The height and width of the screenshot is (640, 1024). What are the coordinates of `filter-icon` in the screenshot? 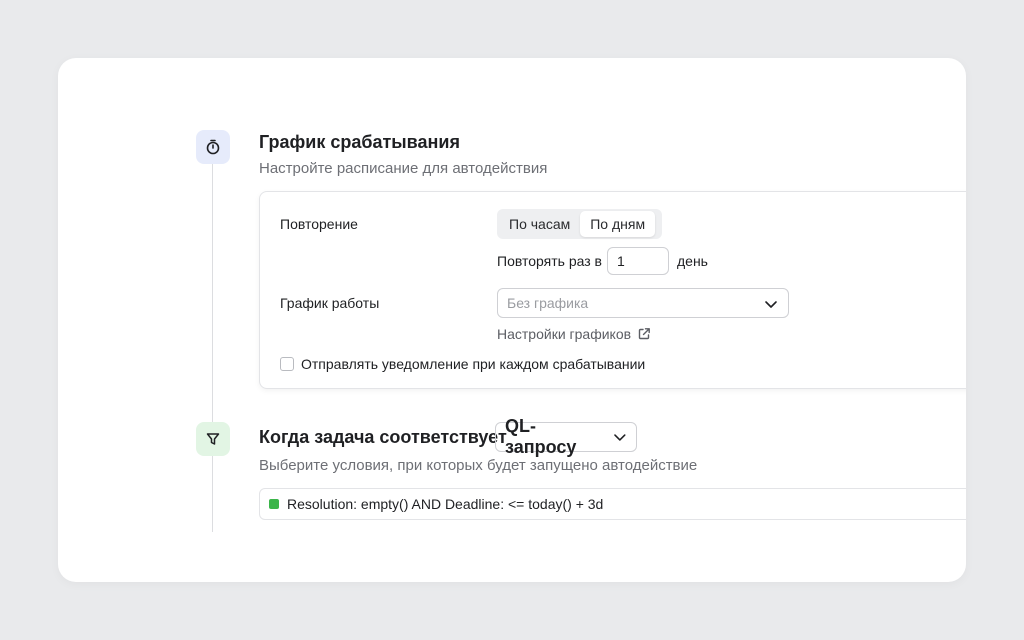 It's located at (213, 439).